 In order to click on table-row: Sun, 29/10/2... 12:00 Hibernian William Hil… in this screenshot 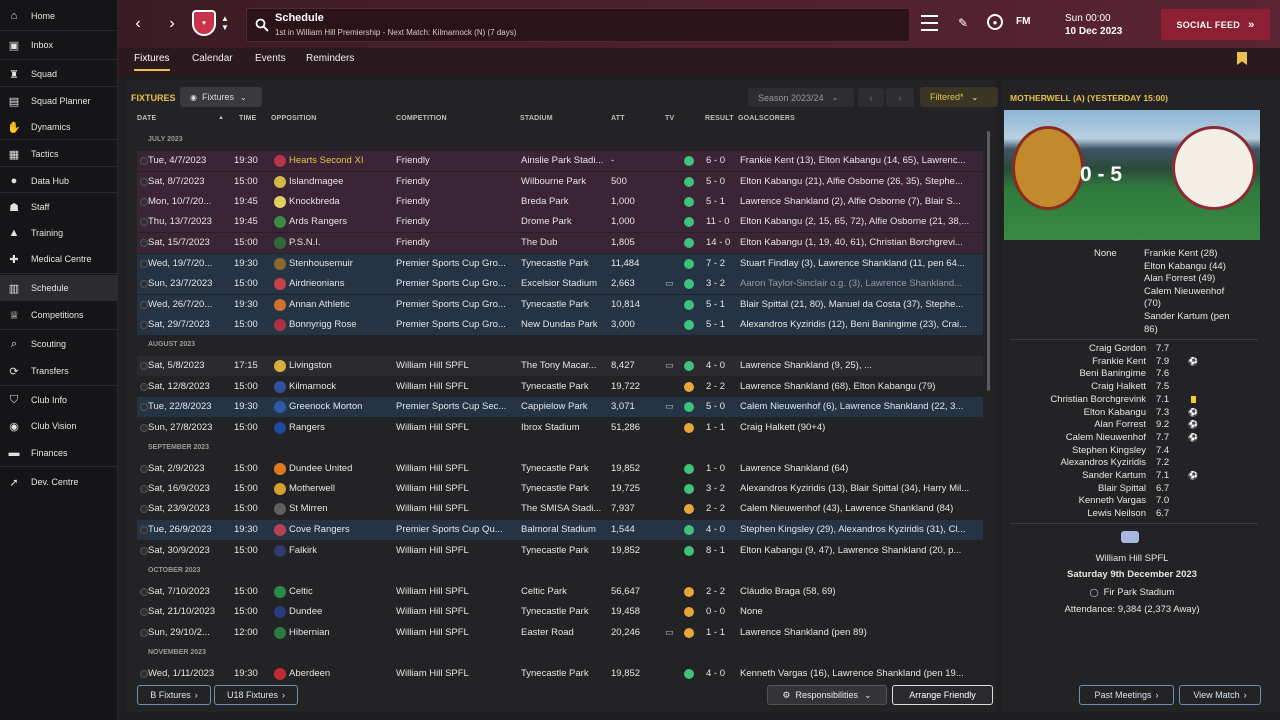, I will do `click(560, 633)`.